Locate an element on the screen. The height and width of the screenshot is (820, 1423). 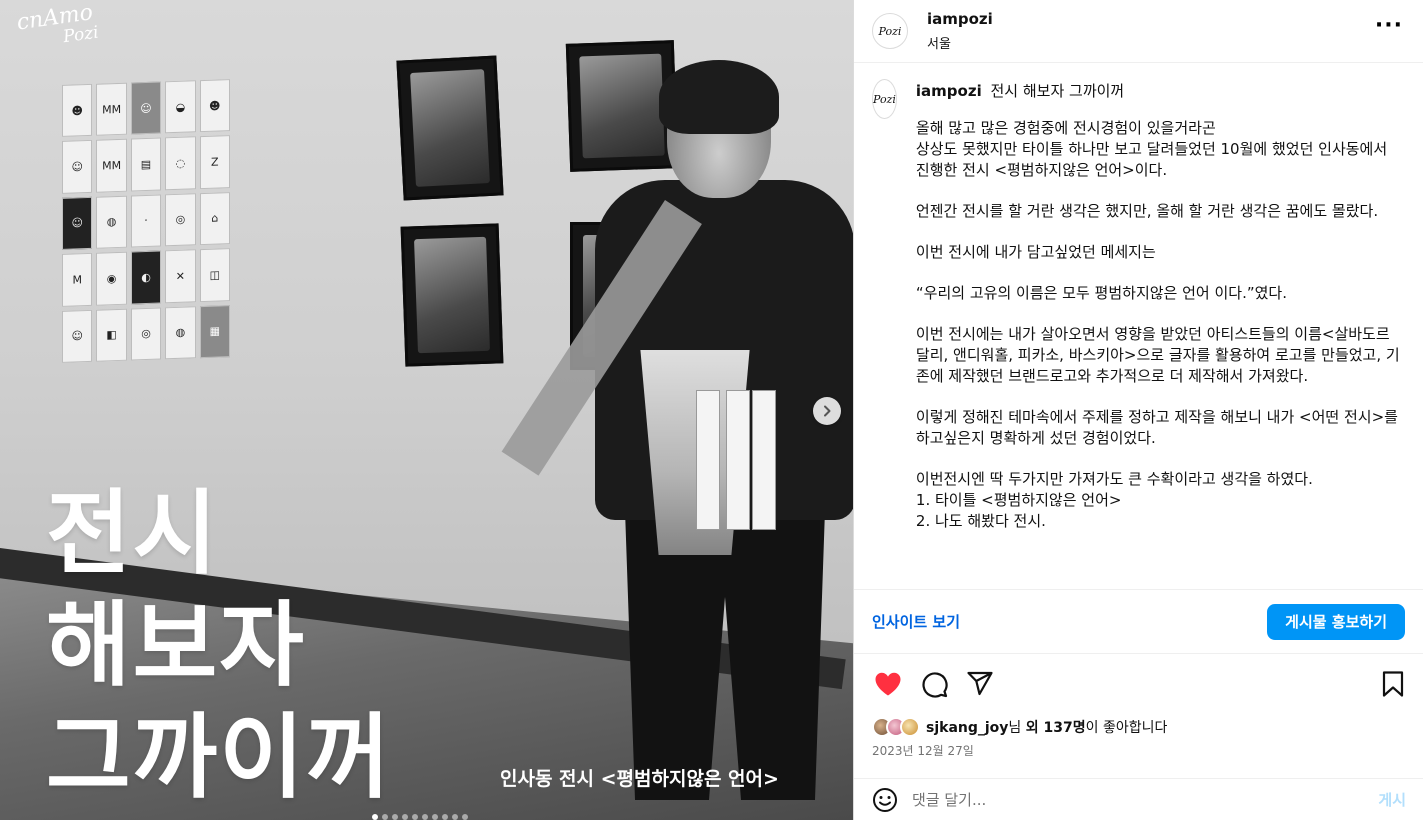
comment-composer: 게시 is located at coordinates (1138, 799).